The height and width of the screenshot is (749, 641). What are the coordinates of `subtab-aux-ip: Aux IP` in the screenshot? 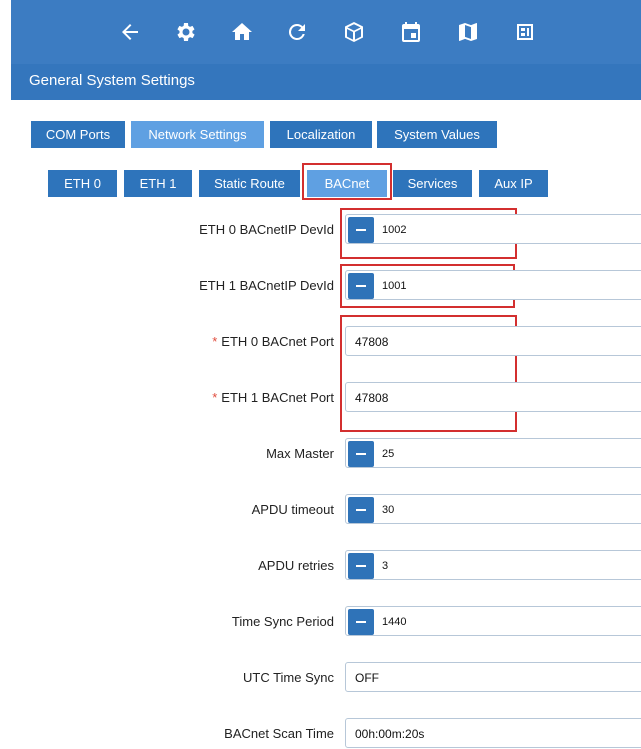 It's located at (513, 183).